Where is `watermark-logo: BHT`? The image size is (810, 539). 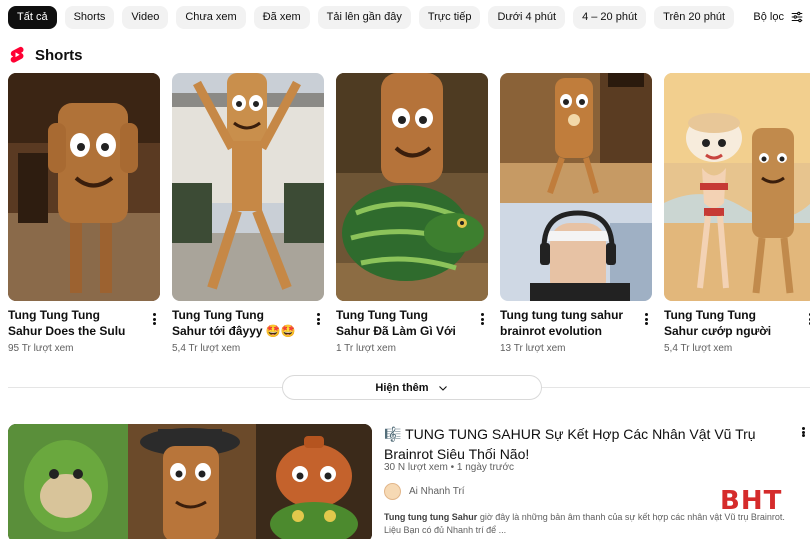 watermark-logo: BHT is located at coordinates (751, 501).